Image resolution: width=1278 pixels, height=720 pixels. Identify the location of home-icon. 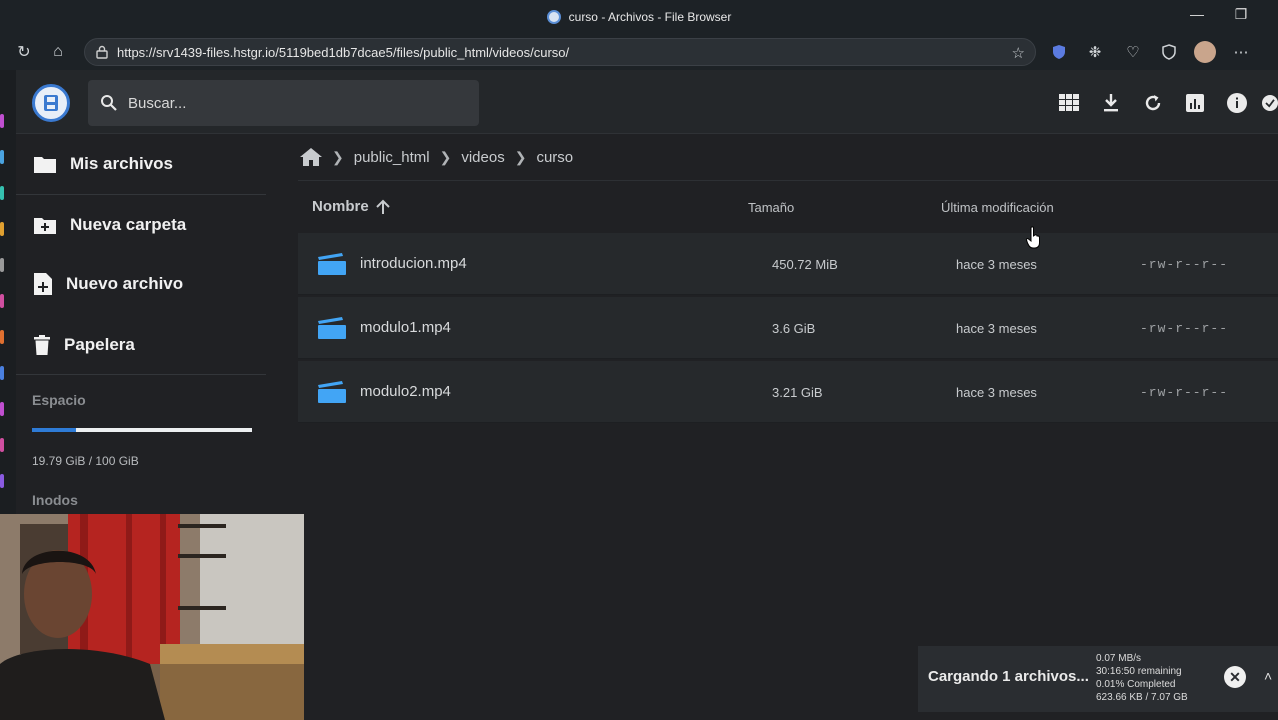
(311, 157).